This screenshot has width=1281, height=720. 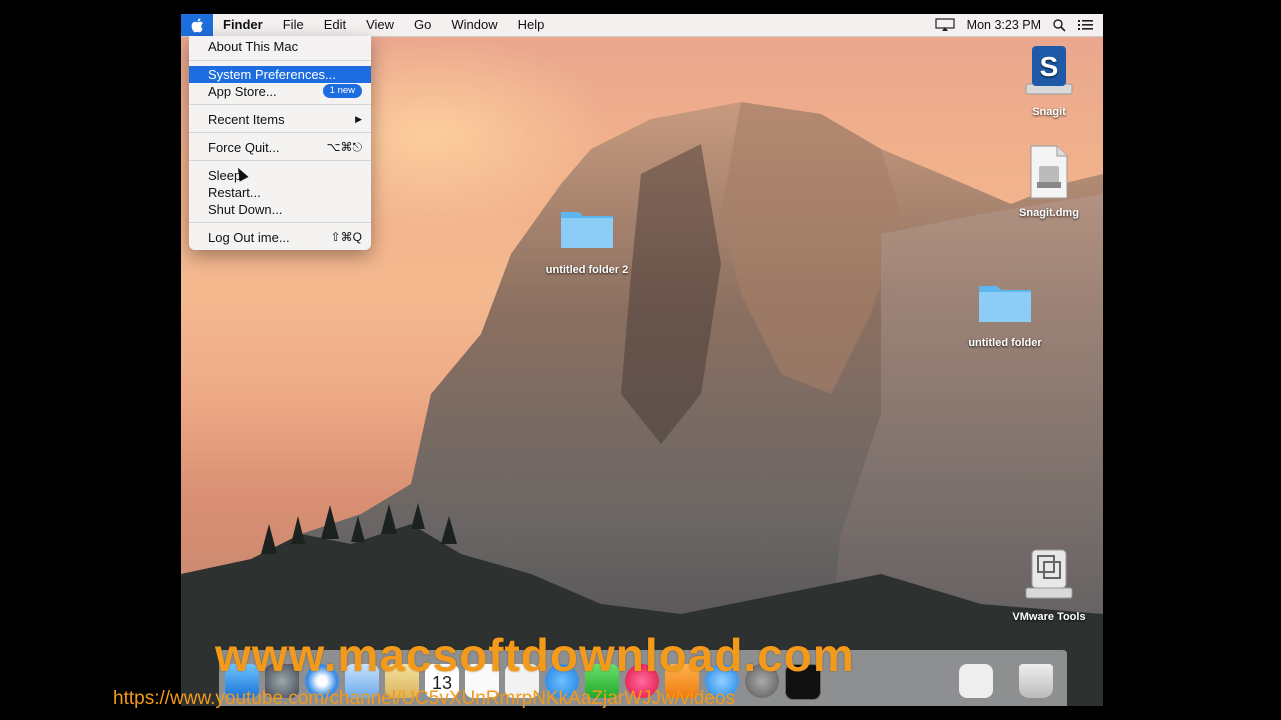 What do you see at coordinates (976, 681) in the screenshot?
I see `documents-folder-icon` at bounding box center [976, 681].